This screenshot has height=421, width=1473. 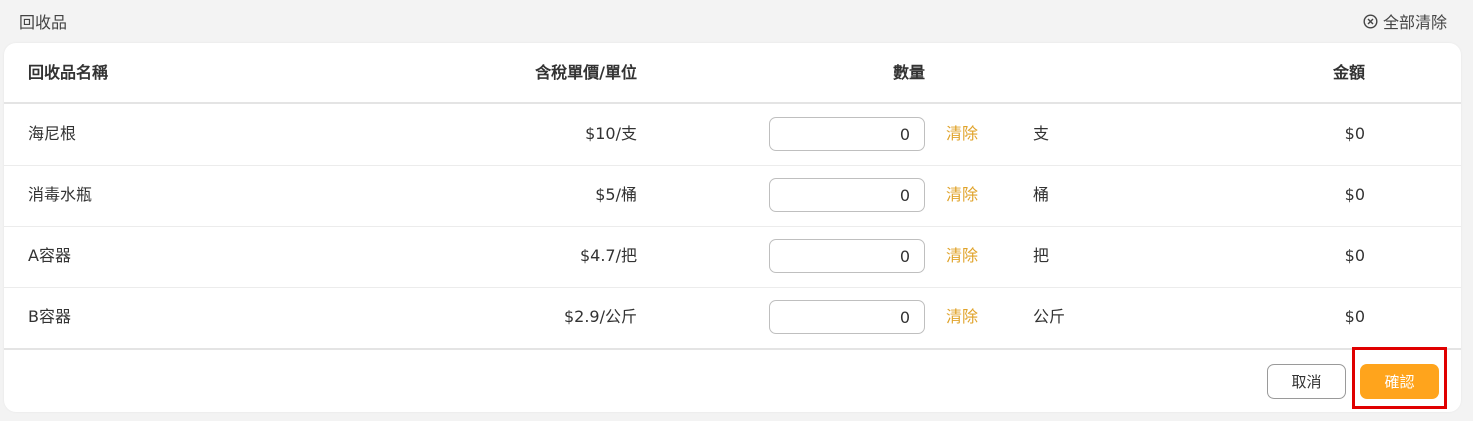 I want to click on item-name: B容器, so click(x=49, y=316).